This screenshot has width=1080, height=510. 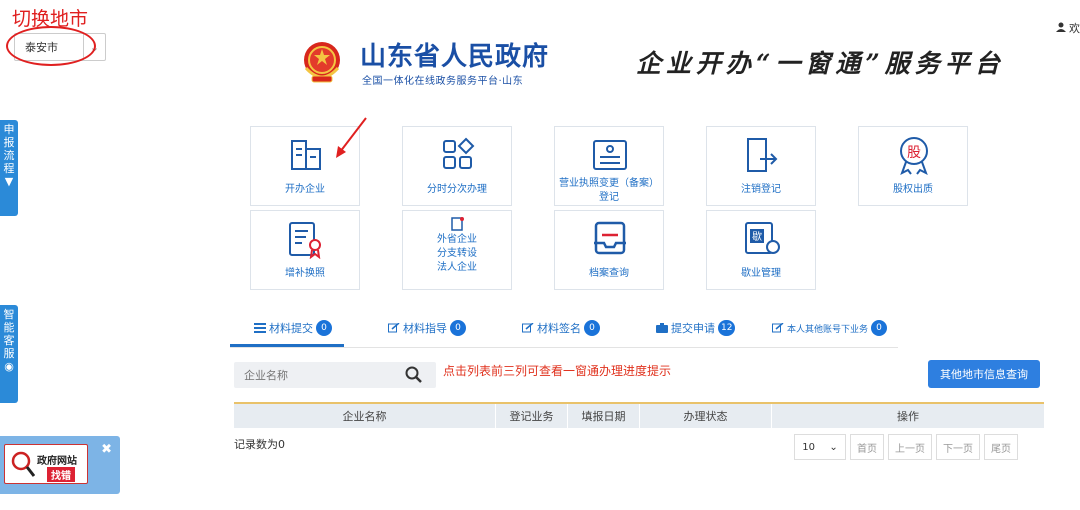 I want to click on tab-char: 能, so click(x=9, y=327).